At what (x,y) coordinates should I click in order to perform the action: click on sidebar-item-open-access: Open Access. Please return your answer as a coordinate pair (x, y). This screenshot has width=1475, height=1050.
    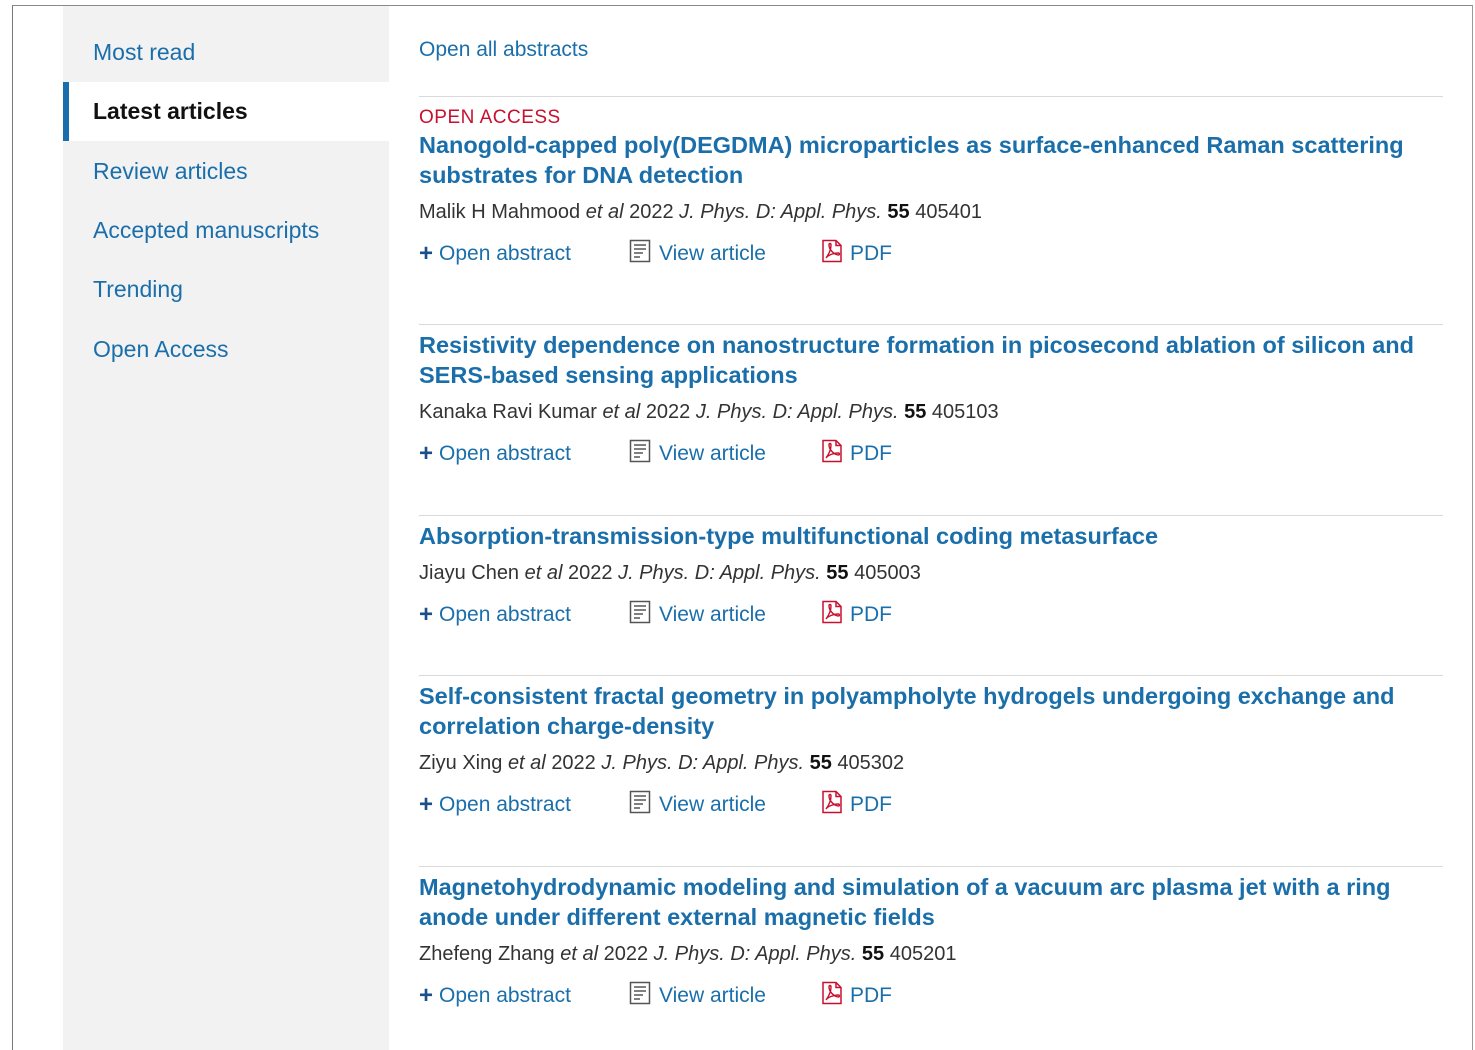
    Looking at the image, I should click on (226, 349).